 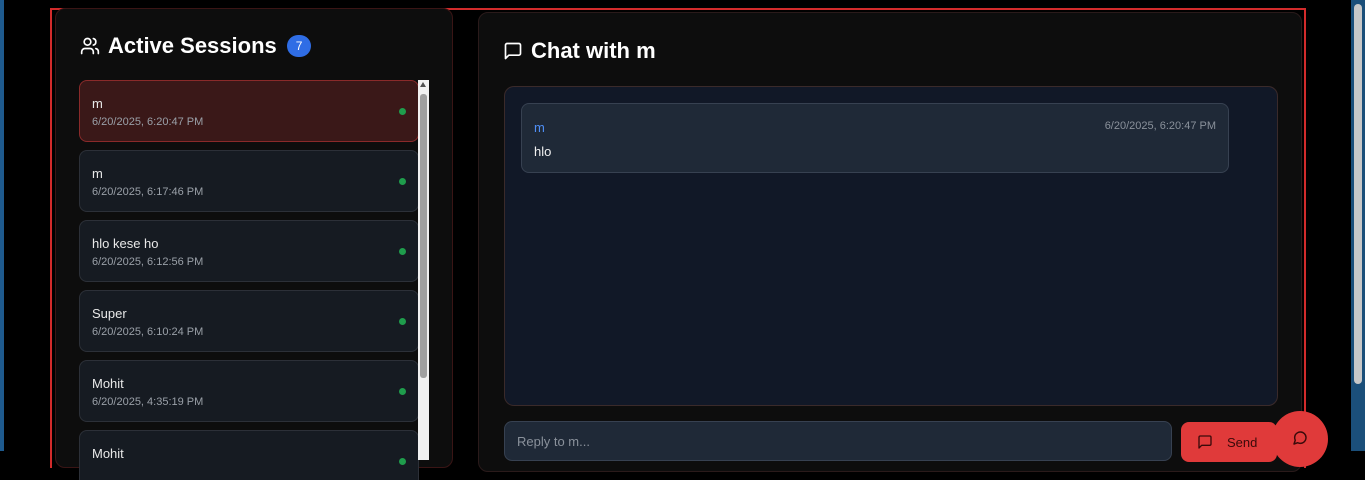 What do you see at coordinates (148, 192) in the screenshot?
I see `session-time: 6/20/2025, 6:17:46 PM` at bounding box center [148, 192].